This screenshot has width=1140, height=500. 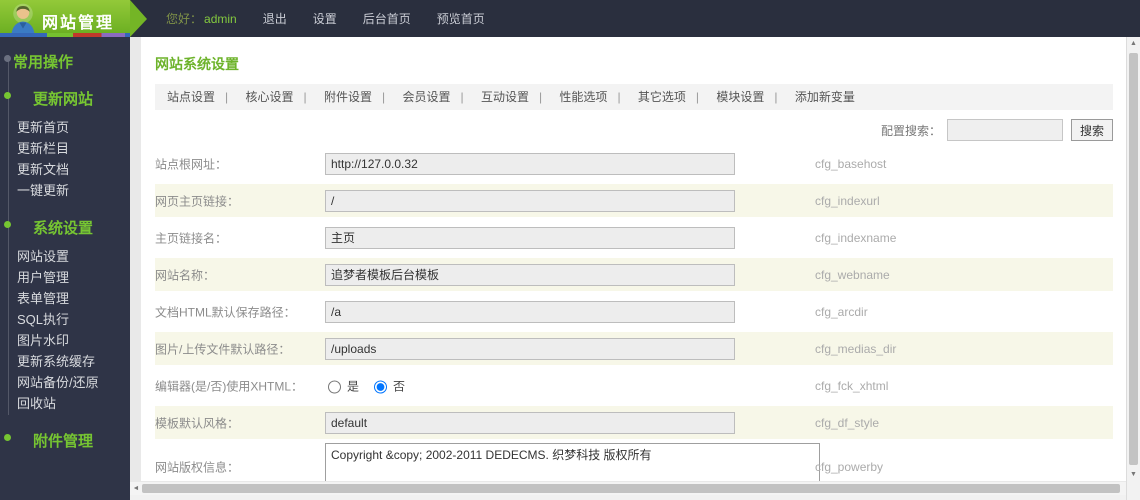 What do you see at coordinates (73, 190) in the screenshot?
I see `sidebar-item-one-click-update: 一键更新` at bounding box center [73, 190].